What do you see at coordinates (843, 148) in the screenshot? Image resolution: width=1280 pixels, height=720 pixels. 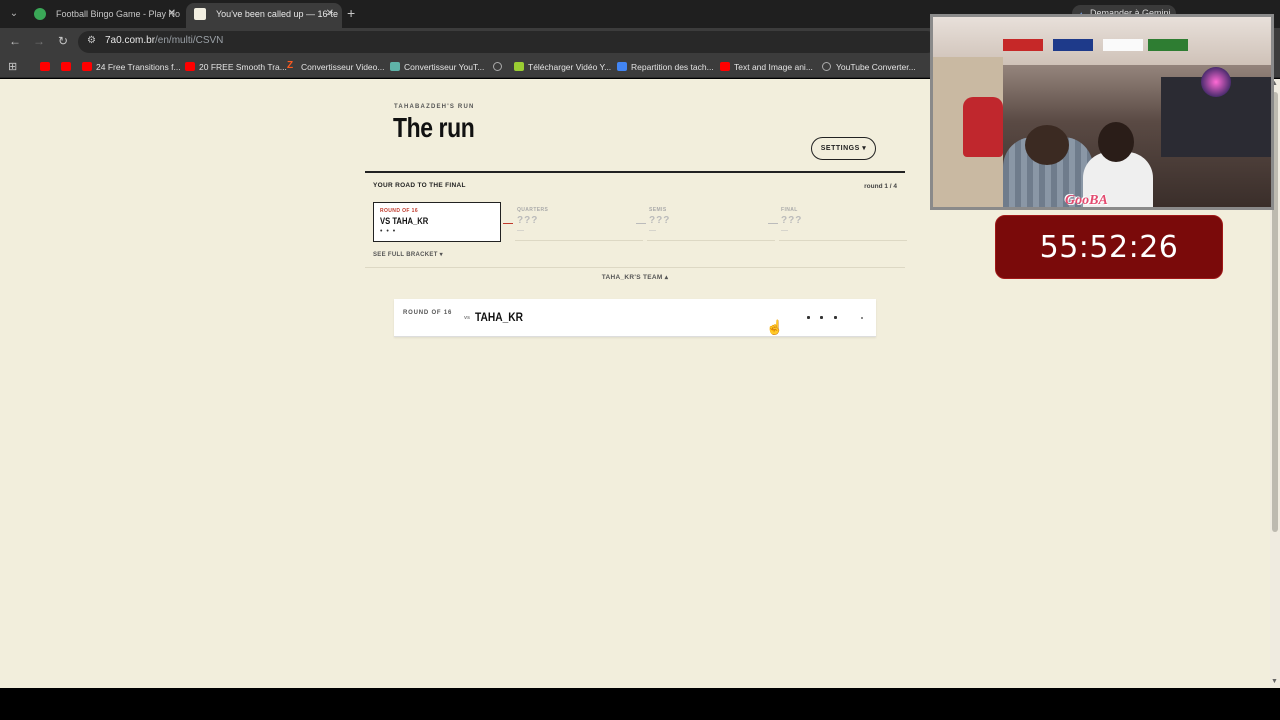 I see `settings-button: SETTINGS ▾` at bounding box center [843, 148].